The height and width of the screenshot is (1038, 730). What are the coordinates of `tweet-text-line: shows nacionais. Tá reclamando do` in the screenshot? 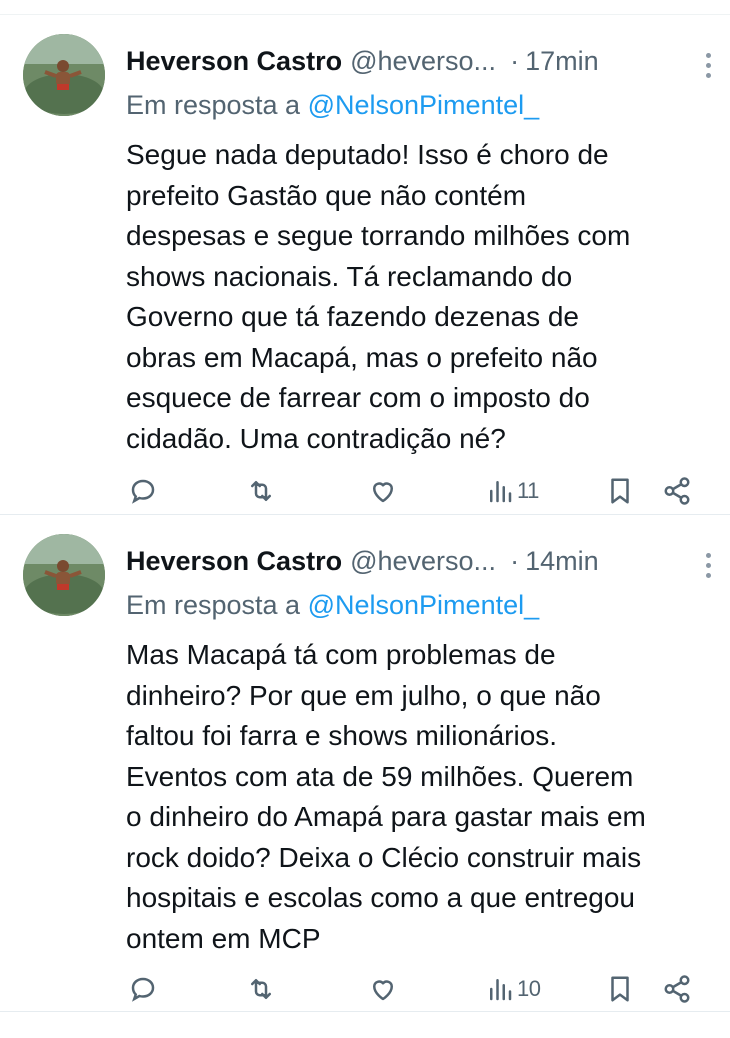 It's located at (349, 276).